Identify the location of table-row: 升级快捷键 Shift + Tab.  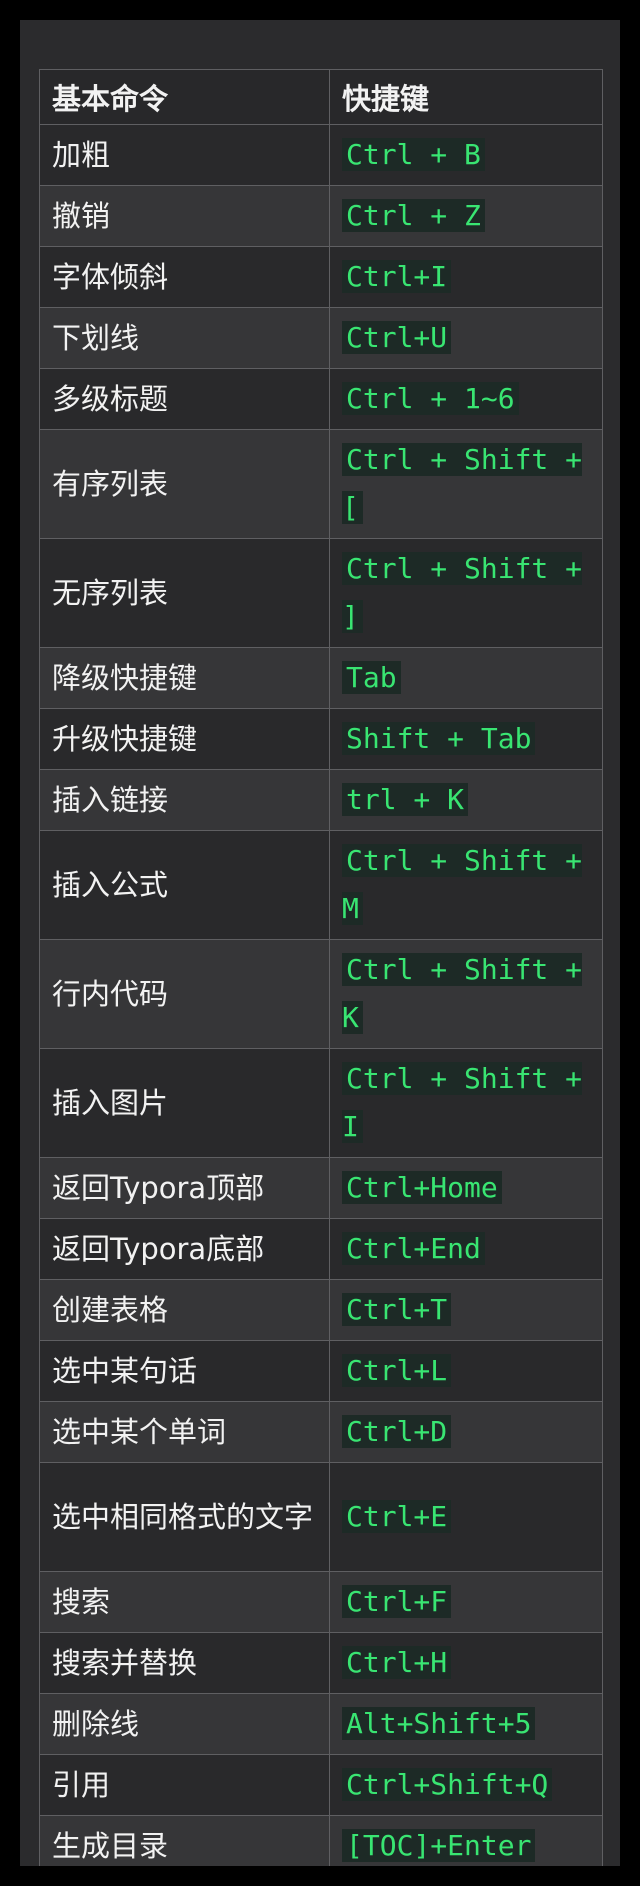
(321, 739).